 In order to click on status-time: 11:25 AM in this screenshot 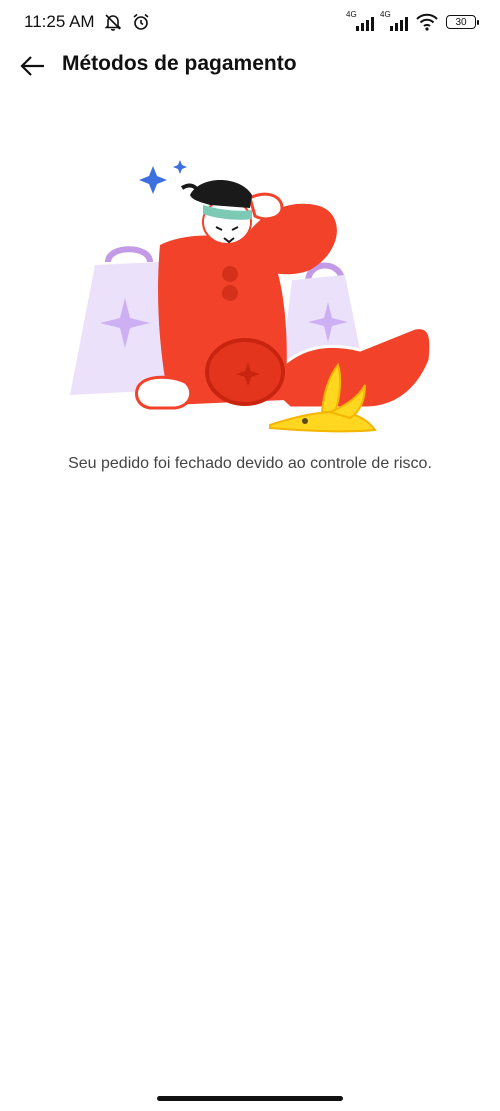, I will do `click(59, 21)`.